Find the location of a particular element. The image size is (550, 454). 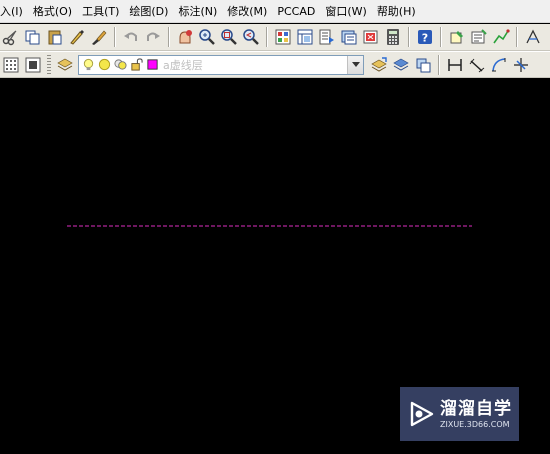

pan-icon is located at coordinates (185, 37).